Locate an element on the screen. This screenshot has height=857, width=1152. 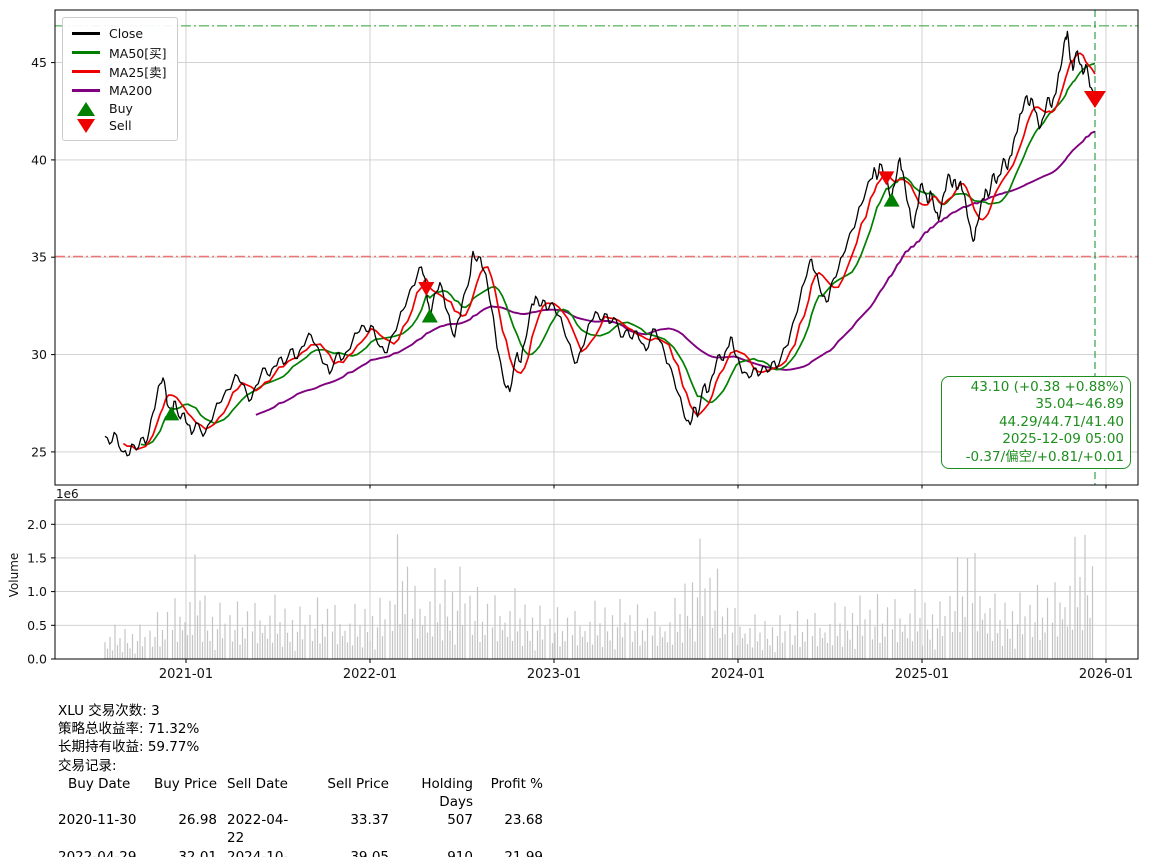
svg-text: 35 is located at coordinates (39, 257).